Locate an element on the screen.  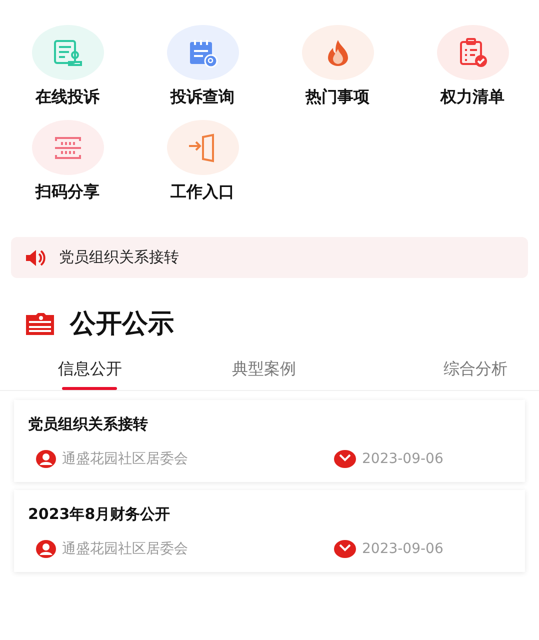
article-title: 党员组织关系接转 is located at coordinates (88, 424).